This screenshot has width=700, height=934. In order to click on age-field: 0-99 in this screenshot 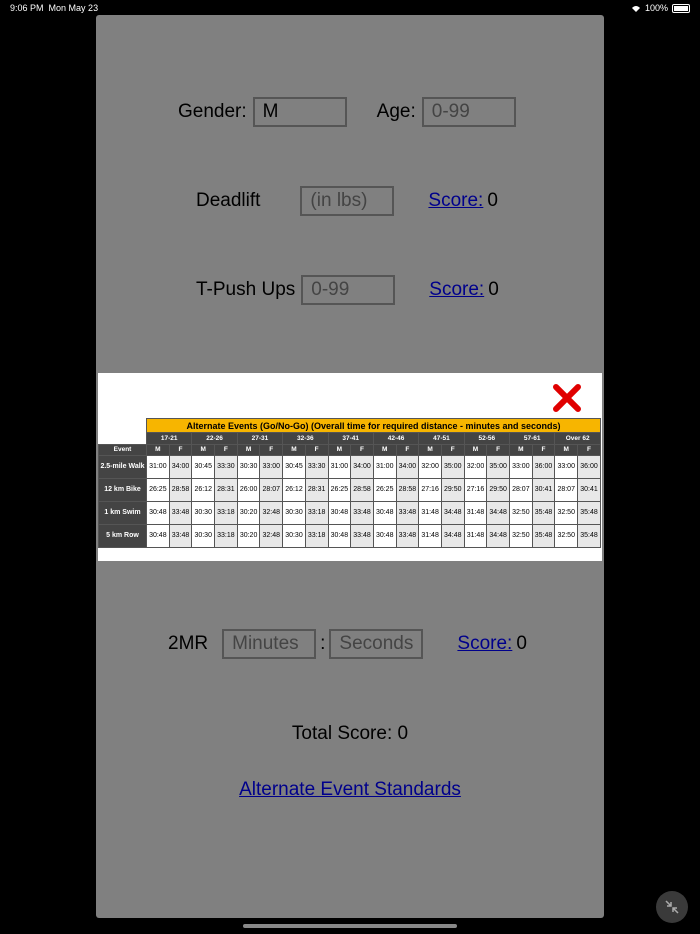, I will do `click(468, 112)`.